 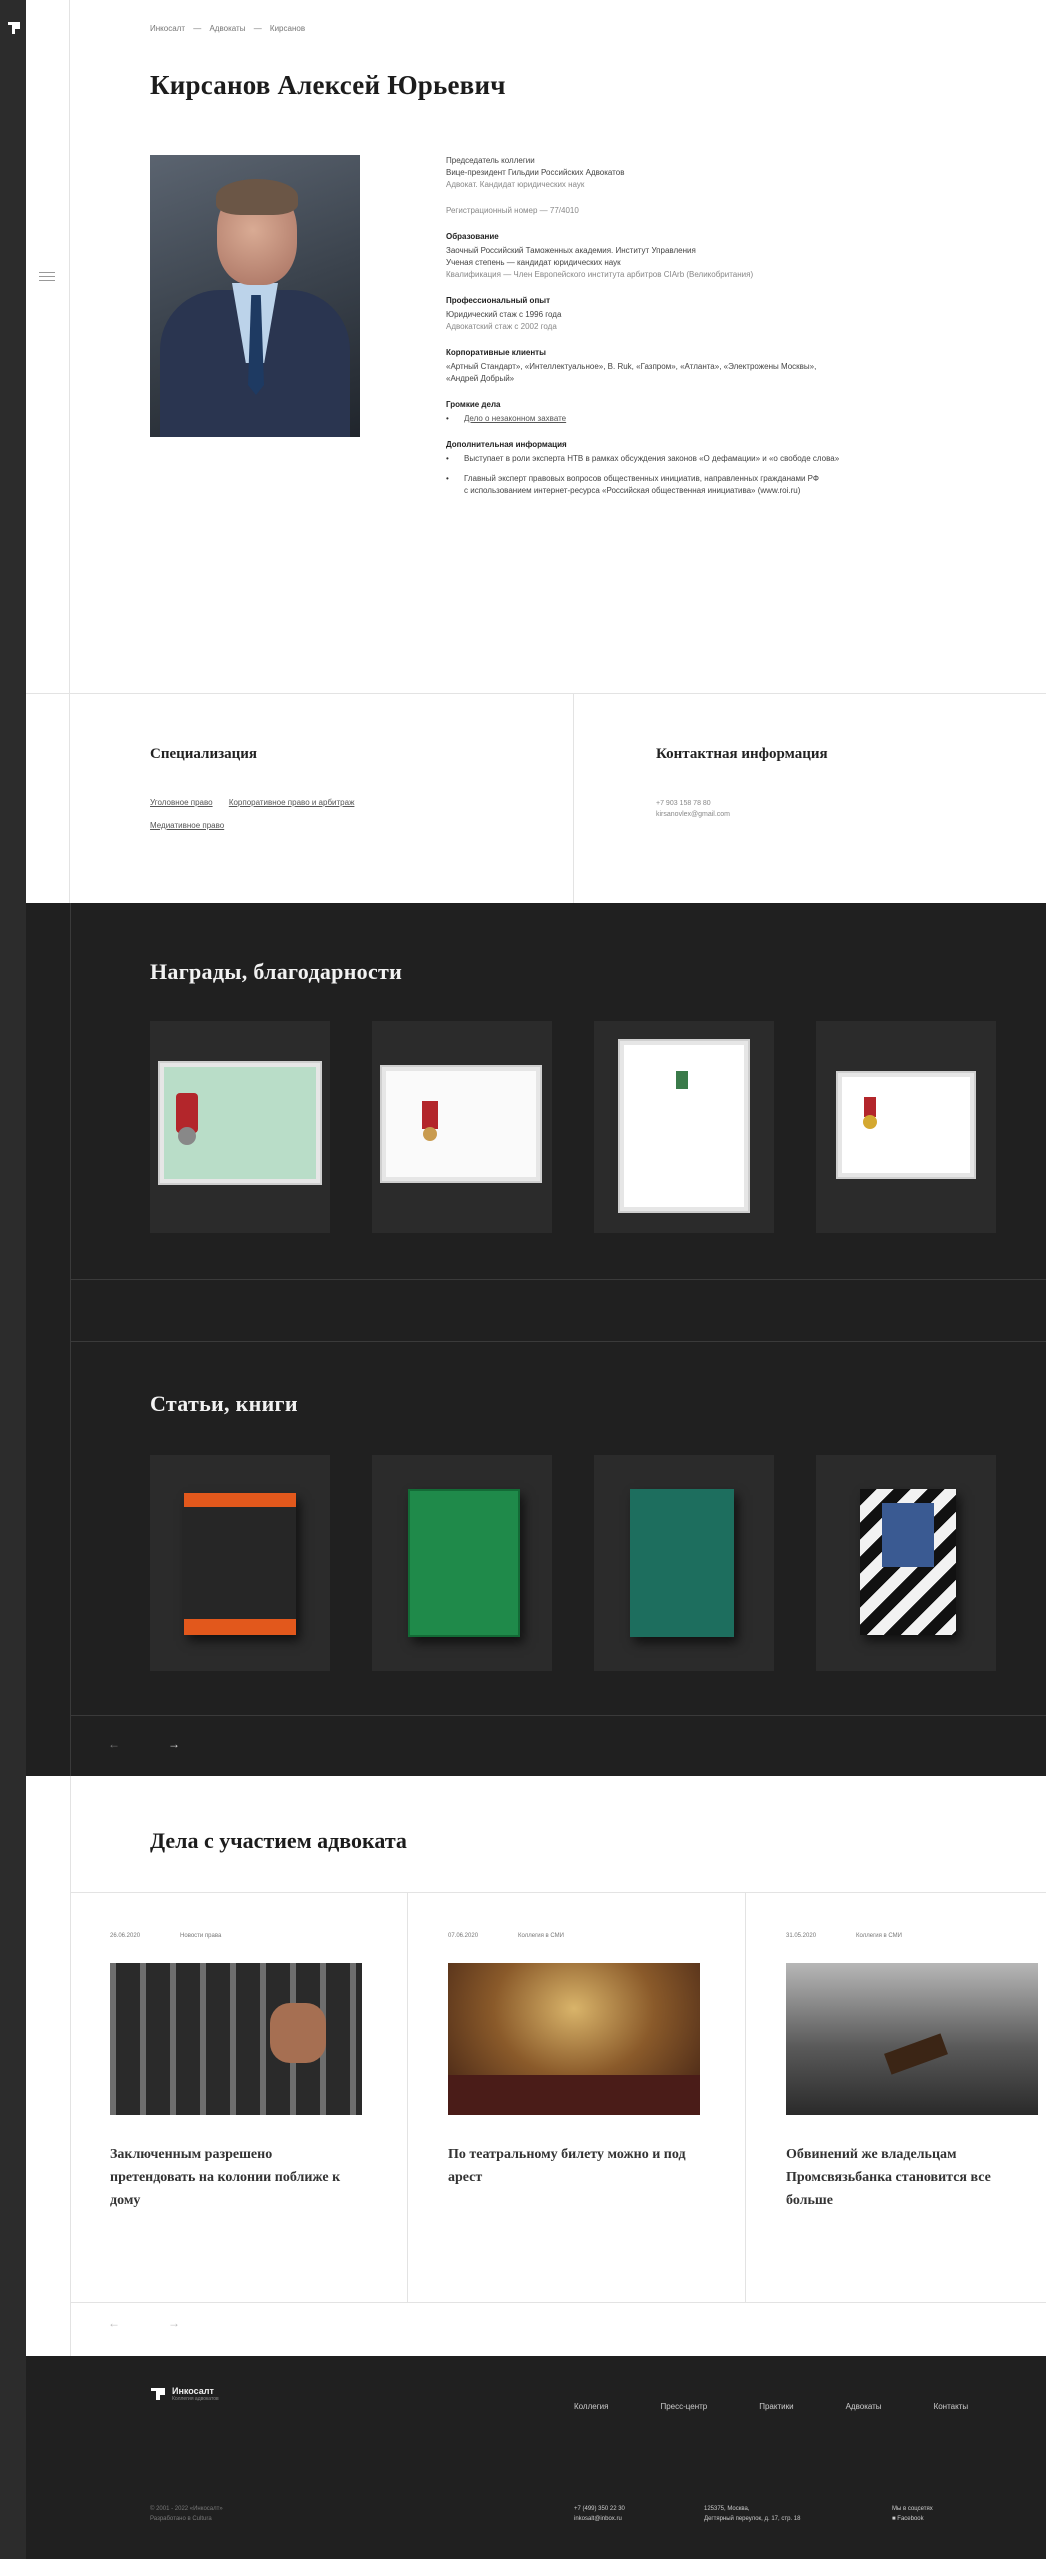 What do you see at coordinates (515, 418) in the screenshot?
I see `case-link: Дело о незаконном захвате` at bounding box center [515, 418].